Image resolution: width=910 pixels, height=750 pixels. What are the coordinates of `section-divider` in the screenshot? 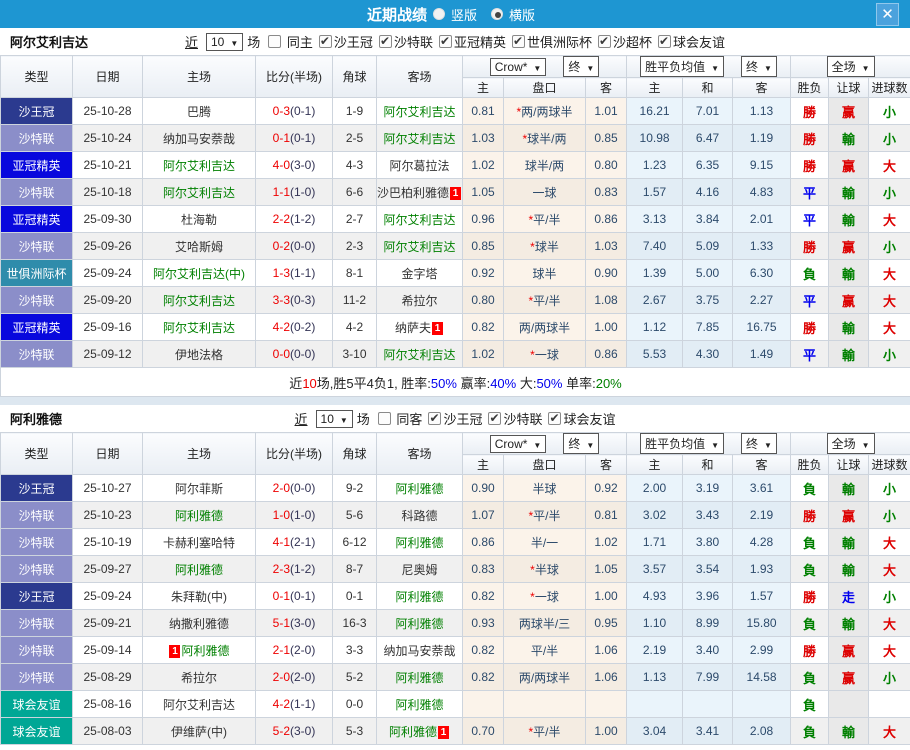 It's located at (455, 401).